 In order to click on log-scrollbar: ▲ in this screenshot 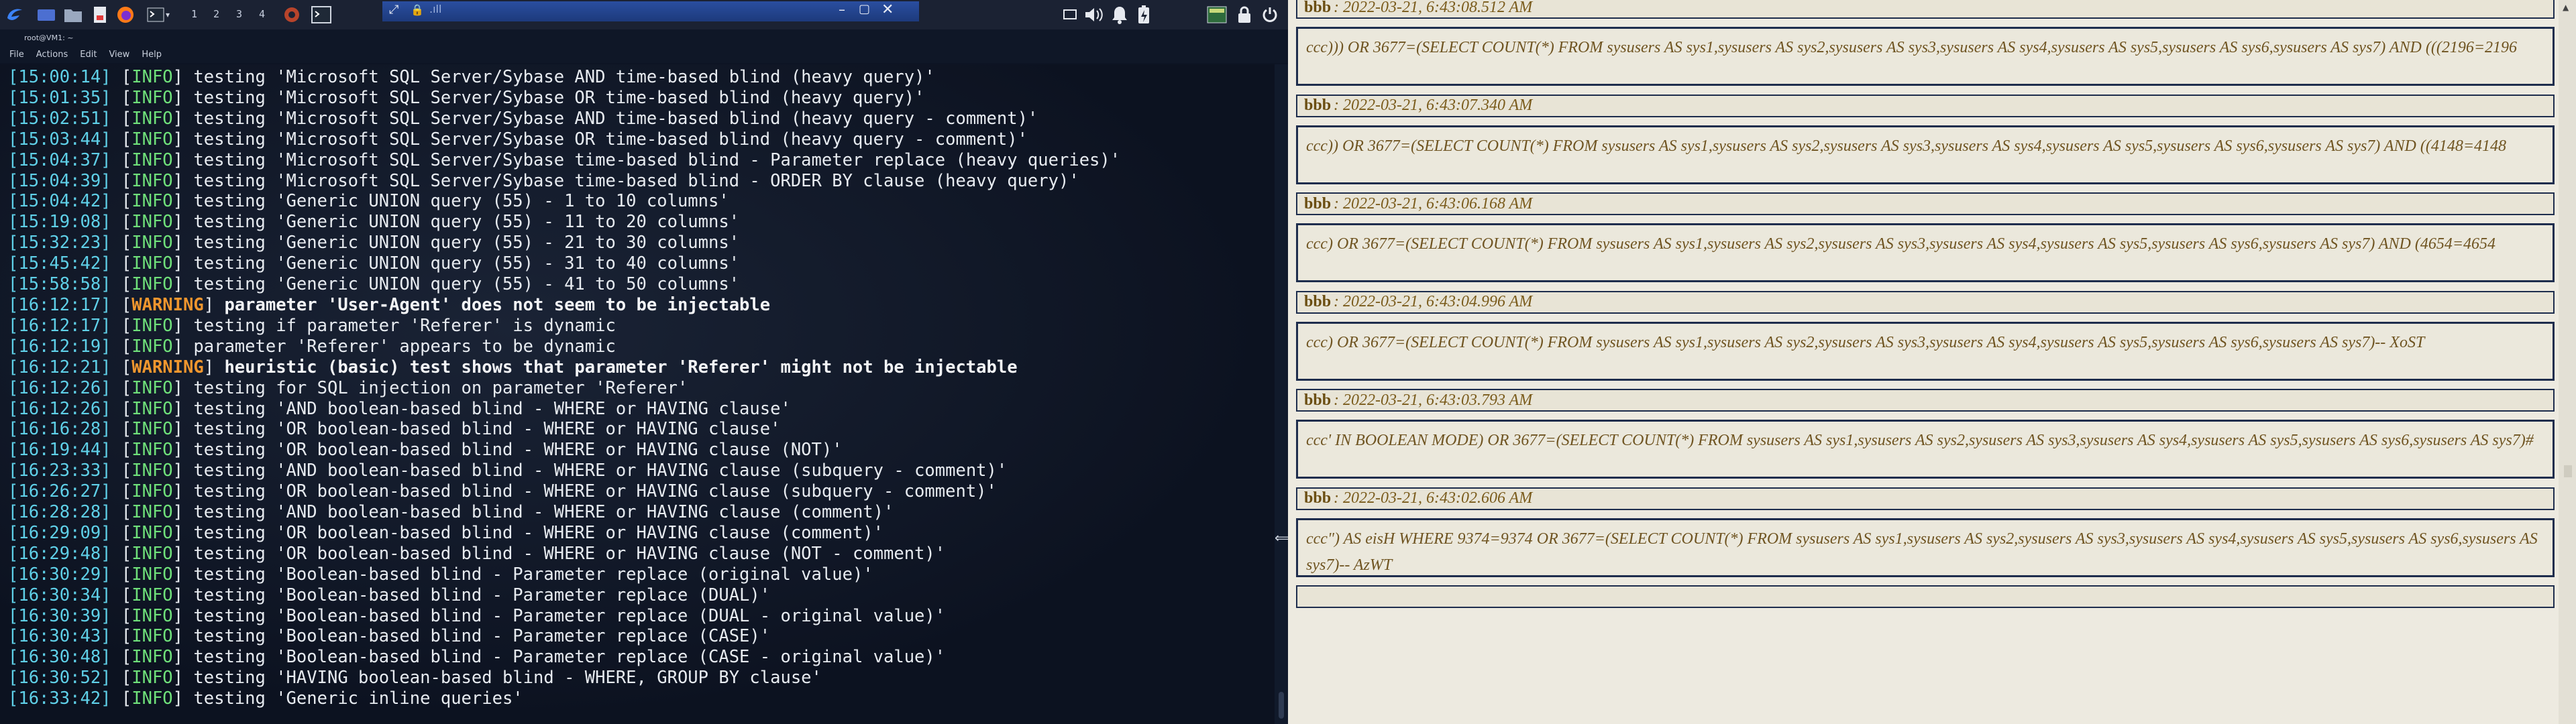, I will do `click(2567, 362)`.